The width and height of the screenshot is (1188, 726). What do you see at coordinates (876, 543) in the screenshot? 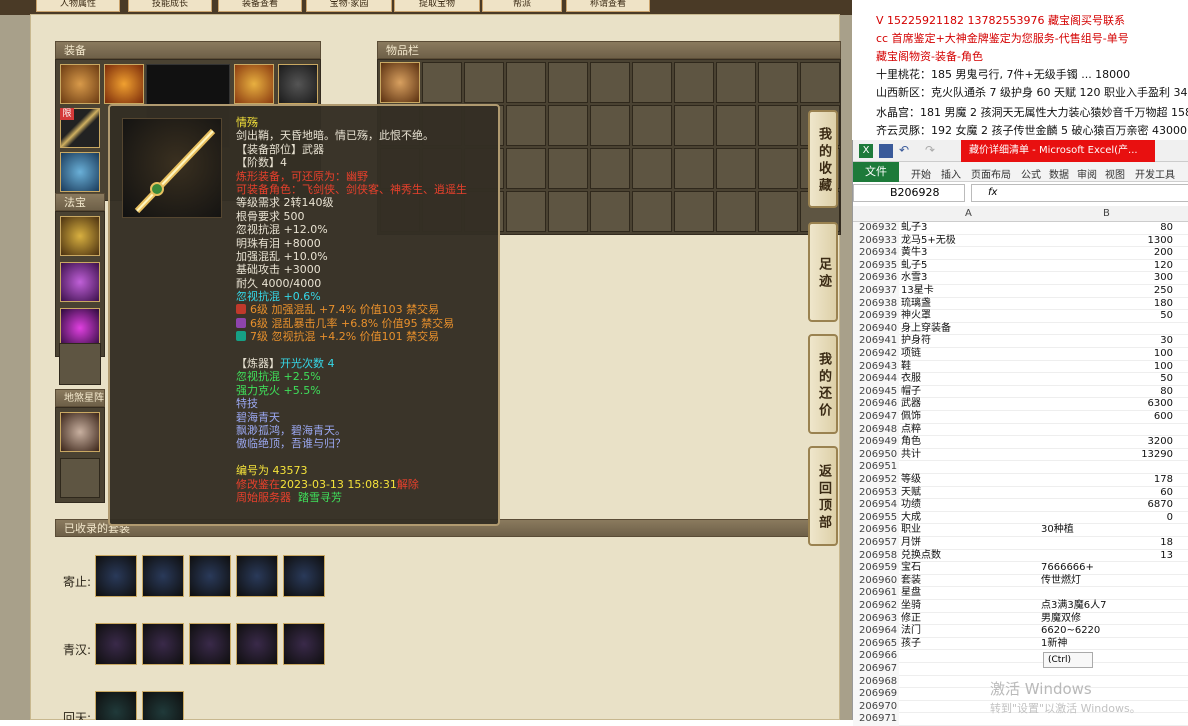
I see `row-number: 206957` at bounding box center [876, 543].